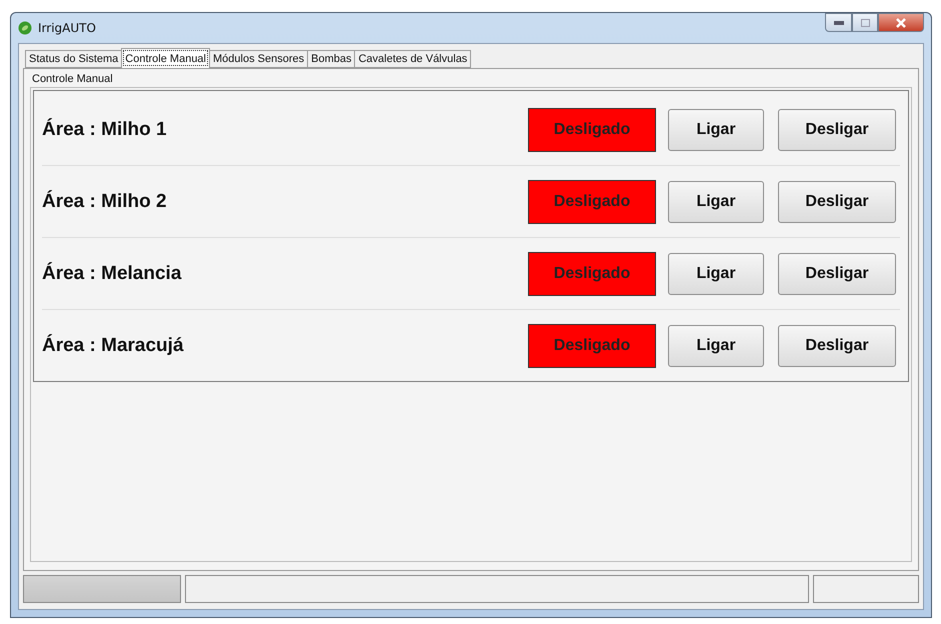  Describe the element at coordinates (165, 58) in the screenshot. I see `tab: Controle Manual` at that location.